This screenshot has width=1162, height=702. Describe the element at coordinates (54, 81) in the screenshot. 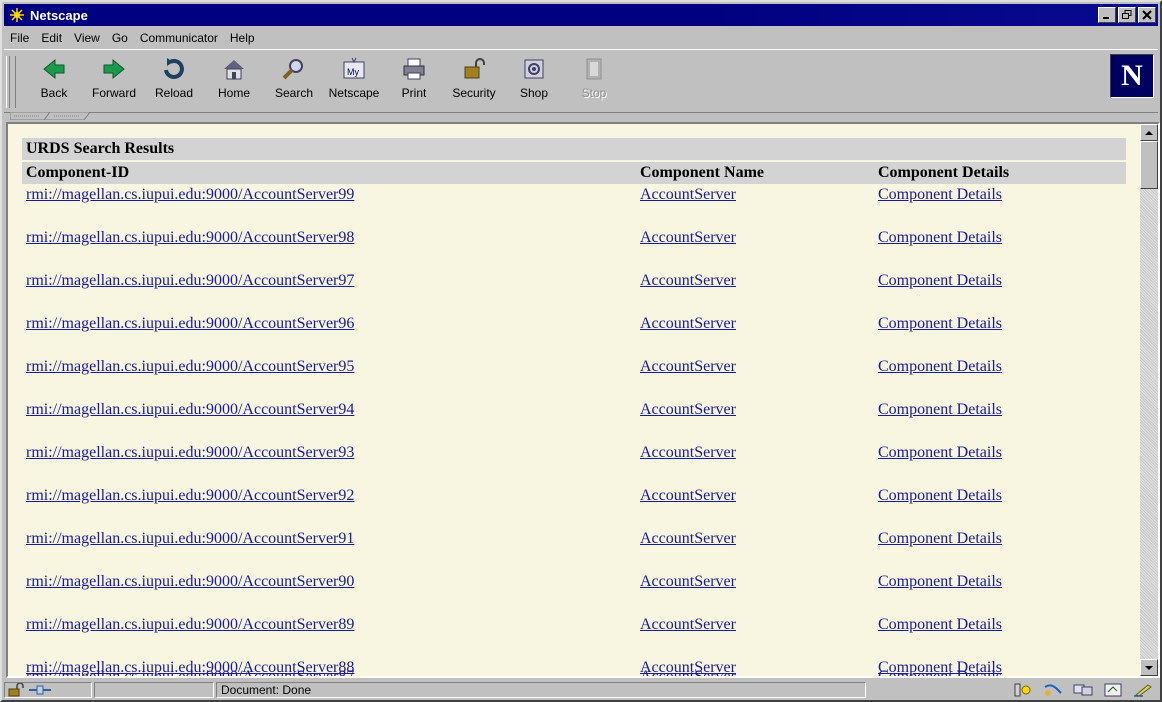

I see `back-button: Back` at that location.